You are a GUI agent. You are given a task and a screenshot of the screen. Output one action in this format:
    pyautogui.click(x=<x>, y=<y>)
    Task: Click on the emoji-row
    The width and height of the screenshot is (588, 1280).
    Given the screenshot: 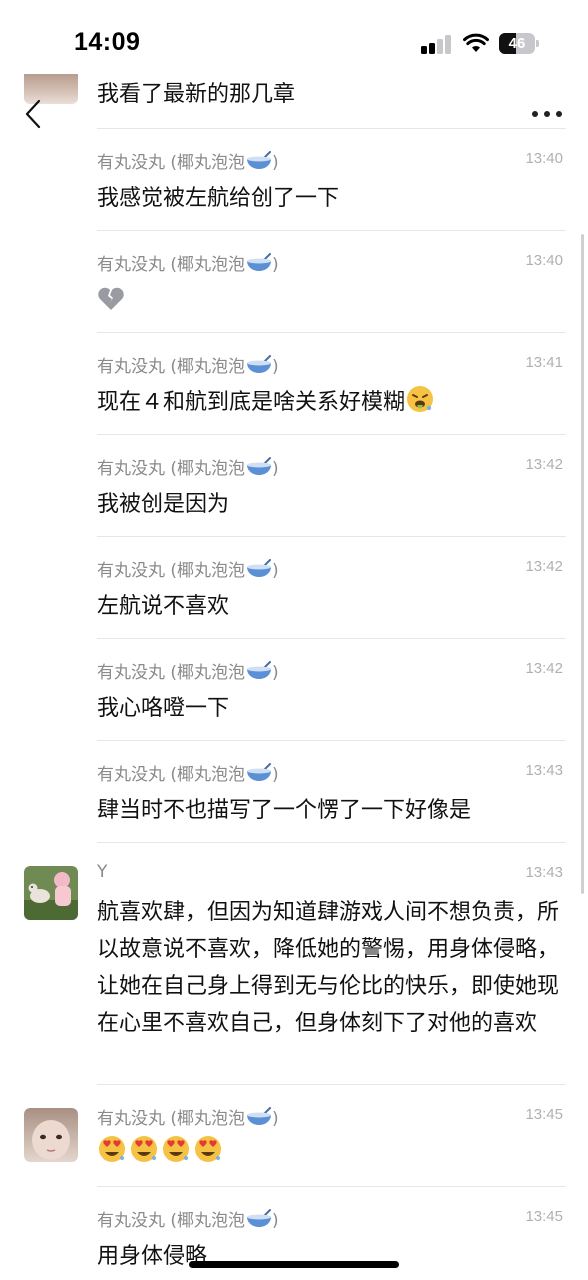 What is the action you would take?
    pyautogui.click(x=332, y=1149)
    